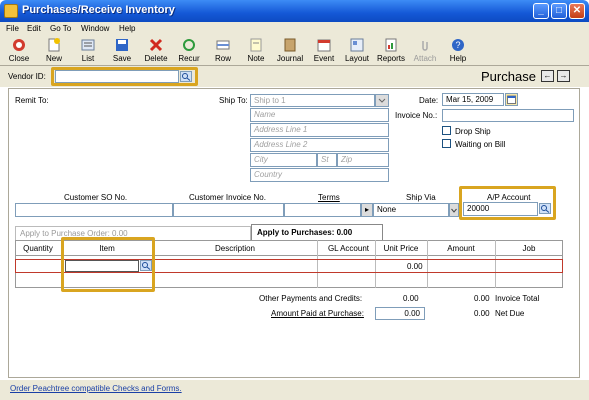 This screenshot has width=589, height=400. I want to click on layout-icon, so click(357, 45).